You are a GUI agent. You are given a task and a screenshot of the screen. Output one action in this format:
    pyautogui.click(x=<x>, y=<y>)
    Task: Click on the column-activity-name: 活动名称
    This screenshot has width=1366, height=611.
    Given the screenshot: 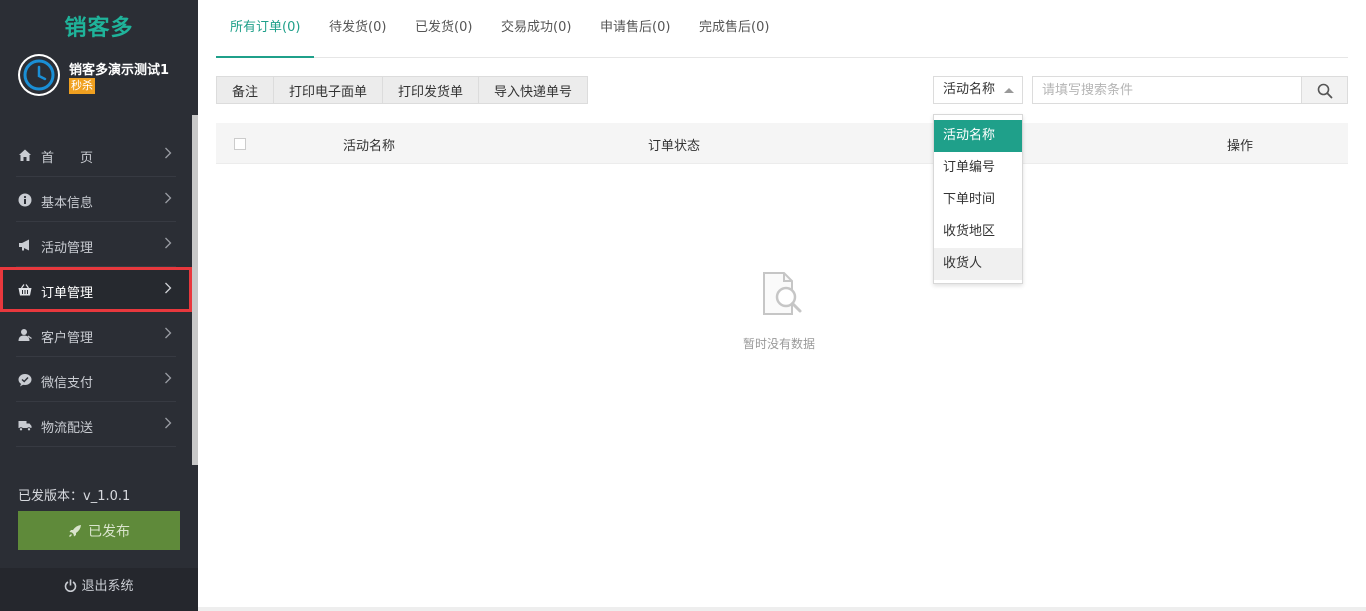 What is the action you would take?
    pyautogui.click(x=369, y=146)
    